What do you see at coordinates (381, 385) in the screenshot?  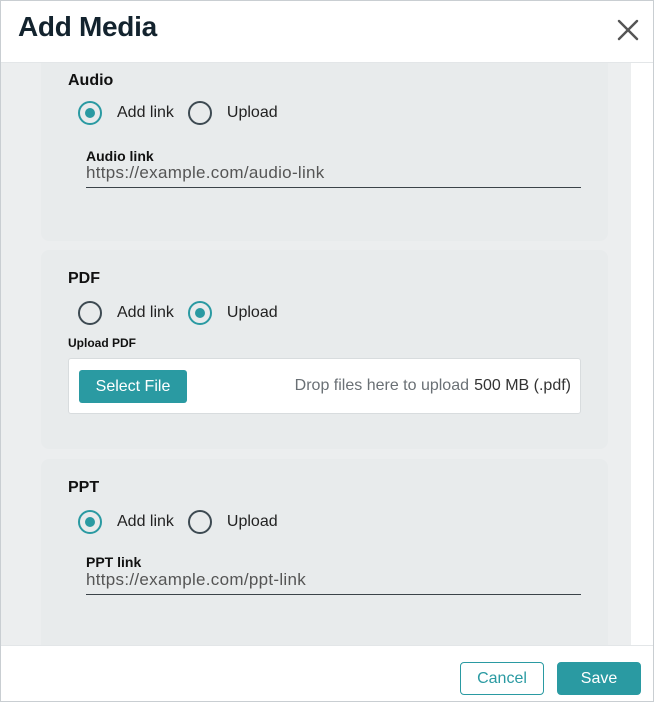 I see `dropzone-hint: Drop files here to upload` at bounding box center [381, 385].